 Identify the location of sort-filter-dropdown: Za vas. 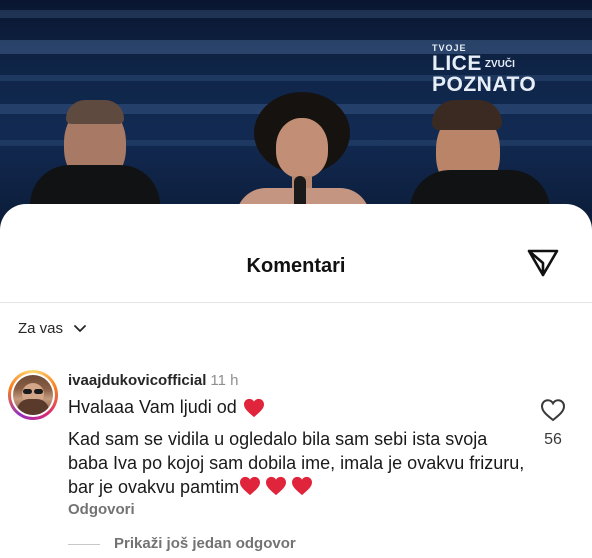
(52, 328).